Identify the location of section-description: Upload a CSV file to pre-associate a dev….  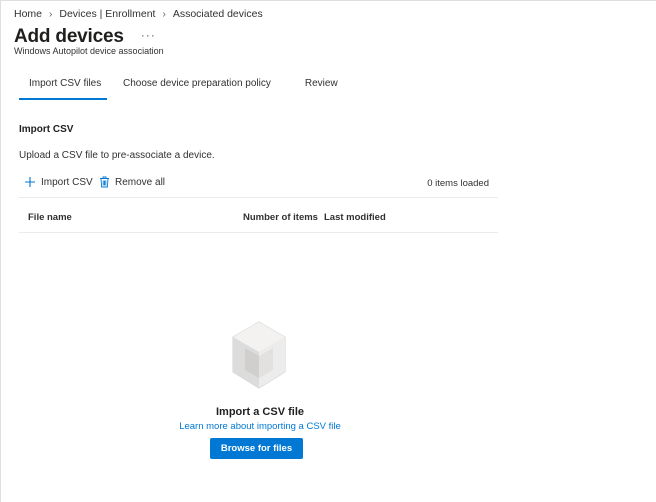
(117, 155).